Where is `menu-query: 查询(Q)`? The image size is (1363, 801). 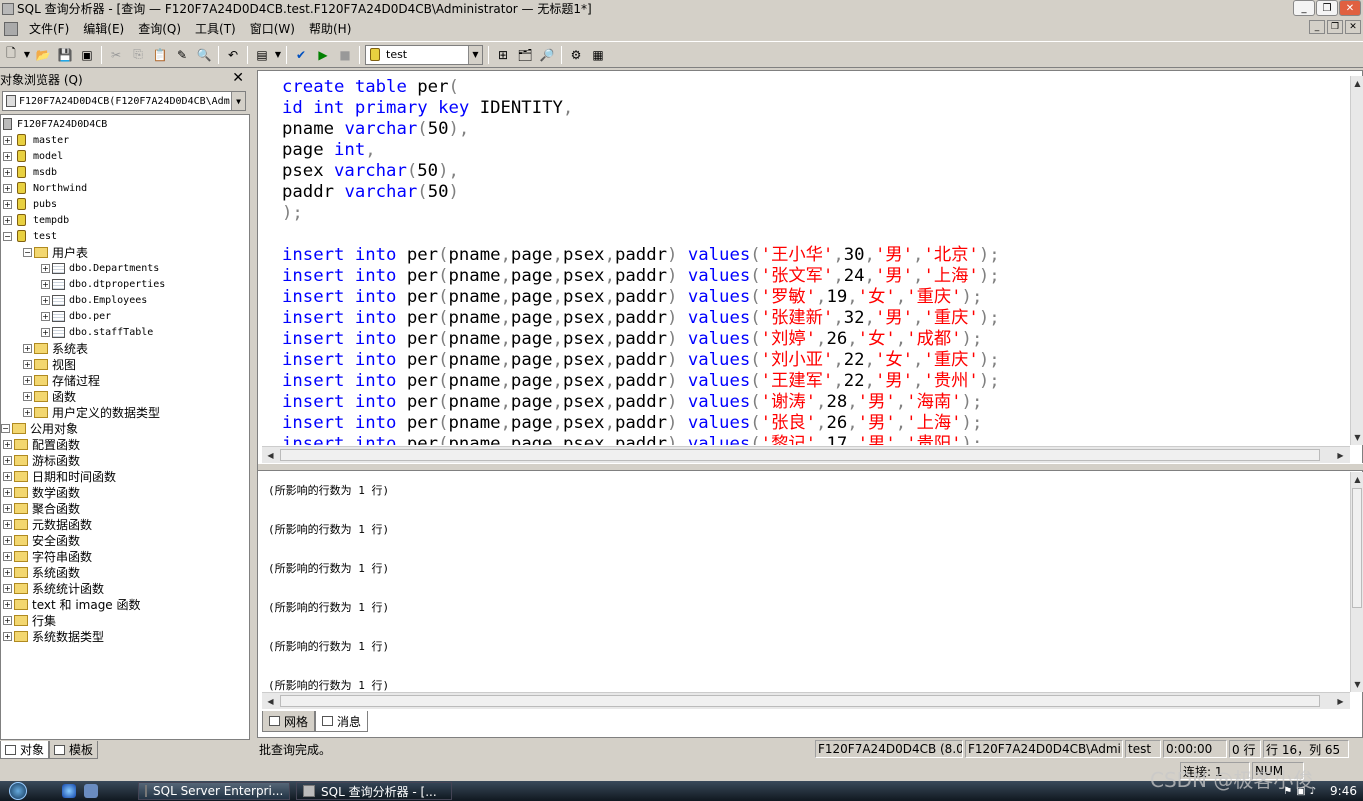
menu-query: 查询(Q) is located at coordinates (159, 28).